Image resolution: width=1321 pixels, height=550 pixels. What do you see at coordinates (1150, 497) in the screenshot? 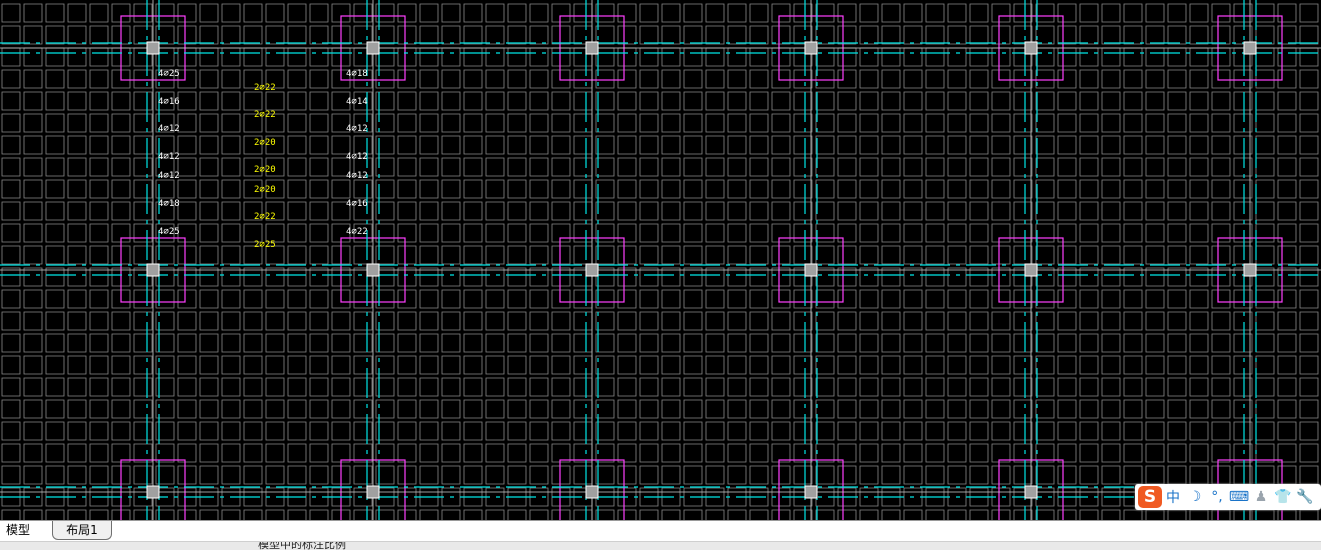
I see `sogou-logo-icon: S` at bounding box center [1150, 497].